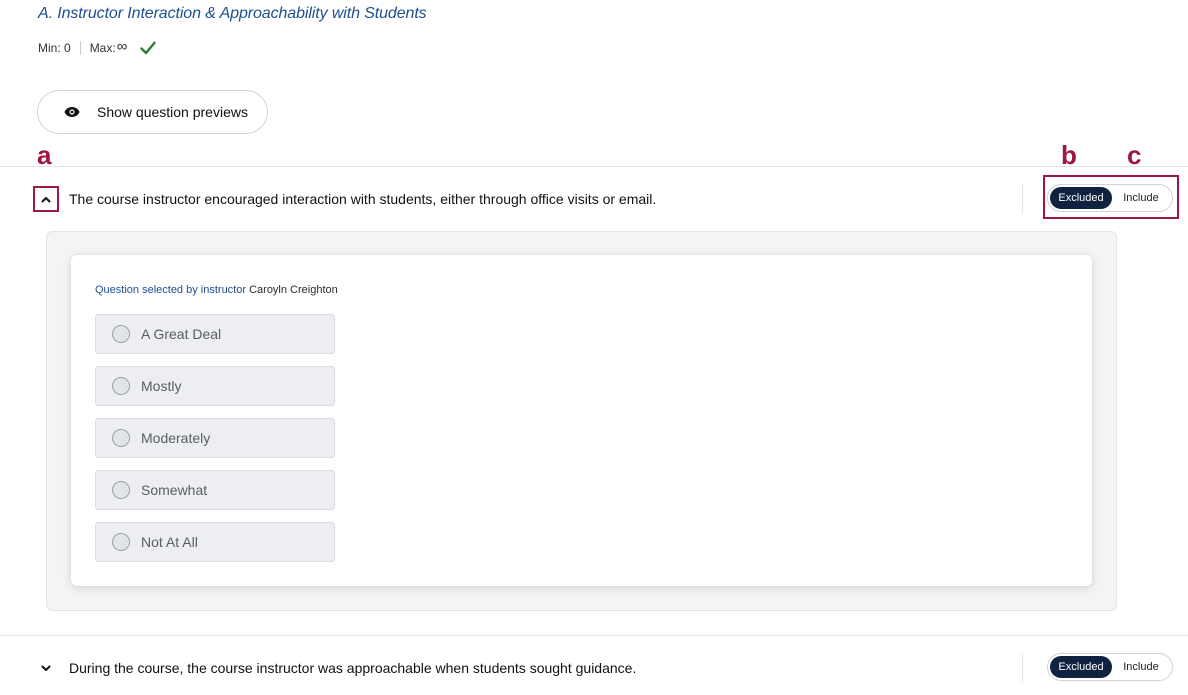  What do you see at coordinates (215, 438) in the screenshot?
I see `answer-option: Moderately` at bounding box center [215, 438].